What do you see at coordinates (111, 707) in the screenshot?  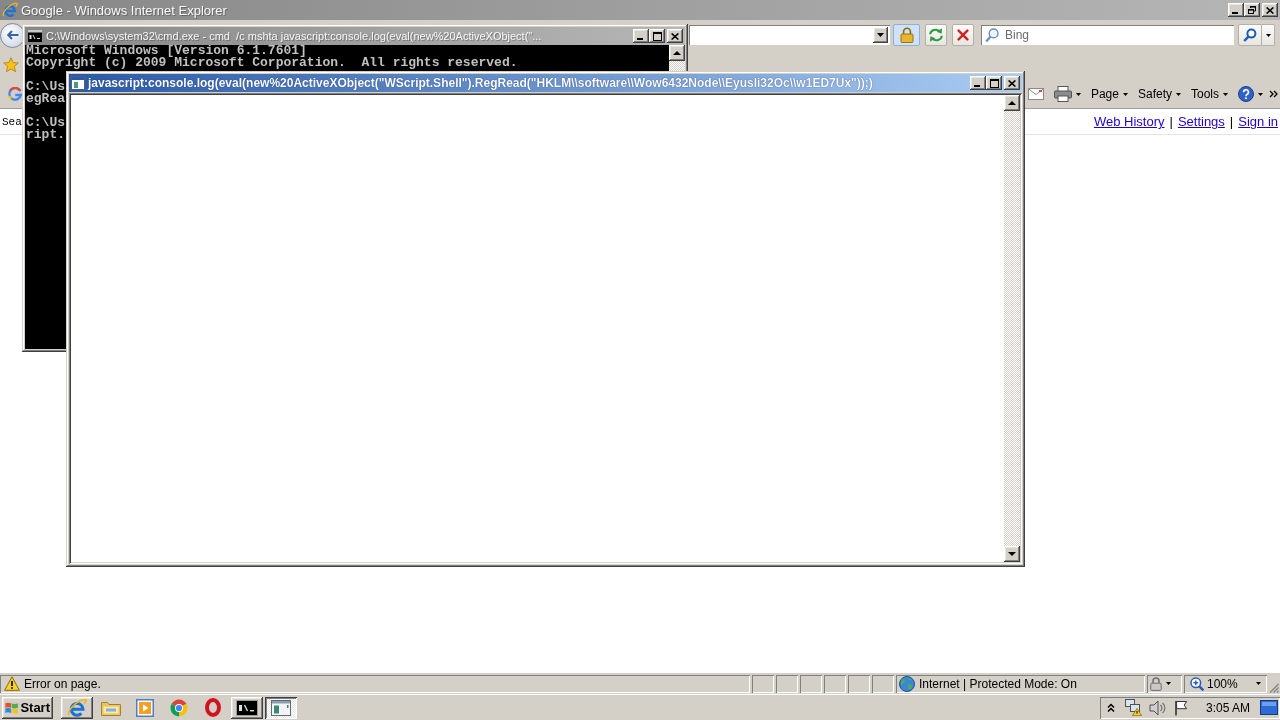 I see `folder-icon` at bounding box center [111, 707].